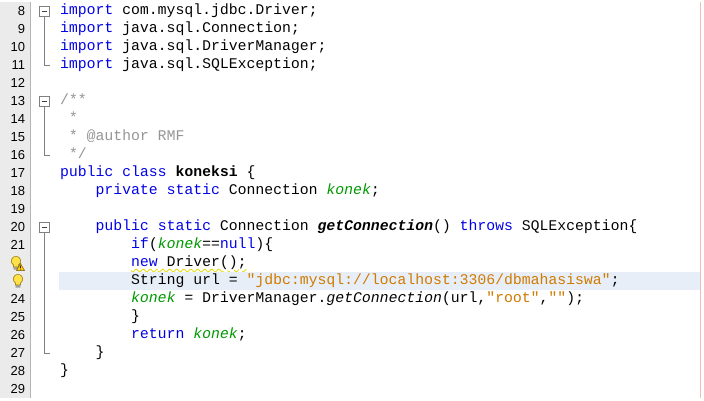 Image resolution: width=704 pixels, height=401 pixels. I want to click on line-number: 24, so click(17, 299).